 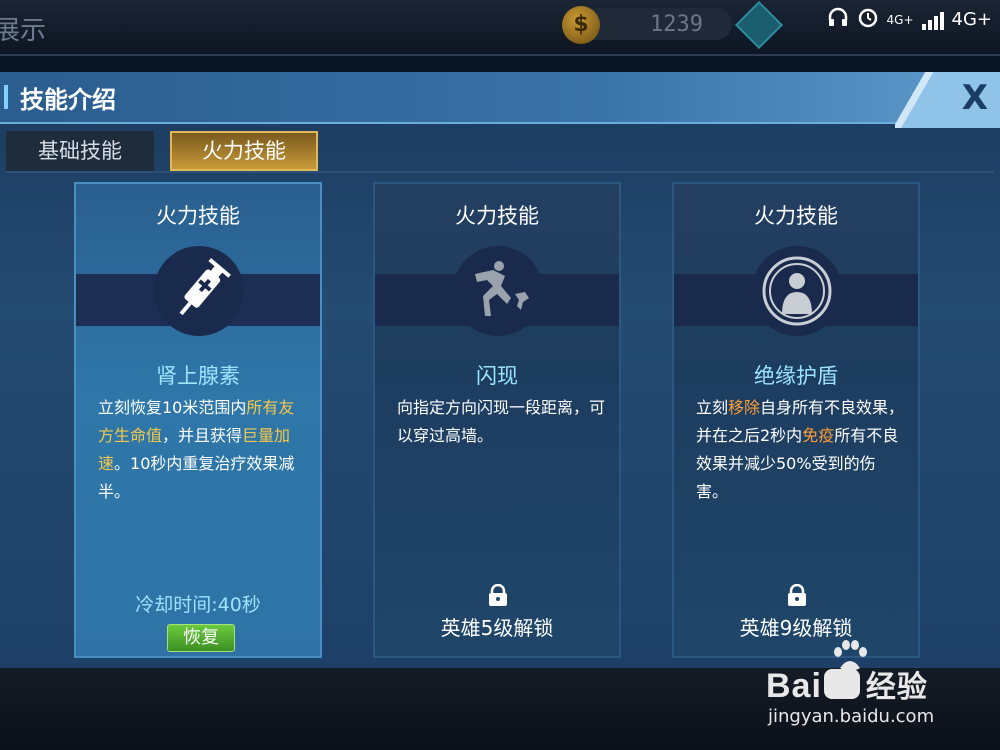 I want to click on skill-name: 肾上腺素, so click(x=198, y=376).